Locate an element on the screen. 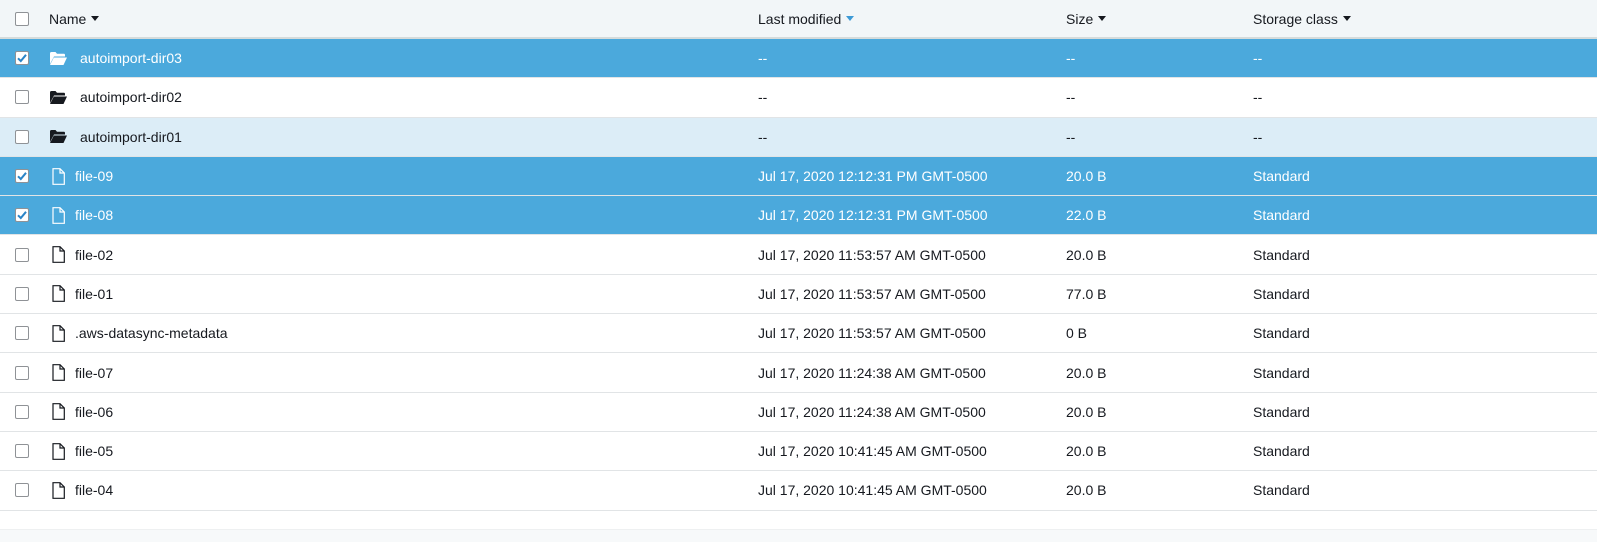  column-header-last-modified: Last modified is located at coordinates (806, 18).